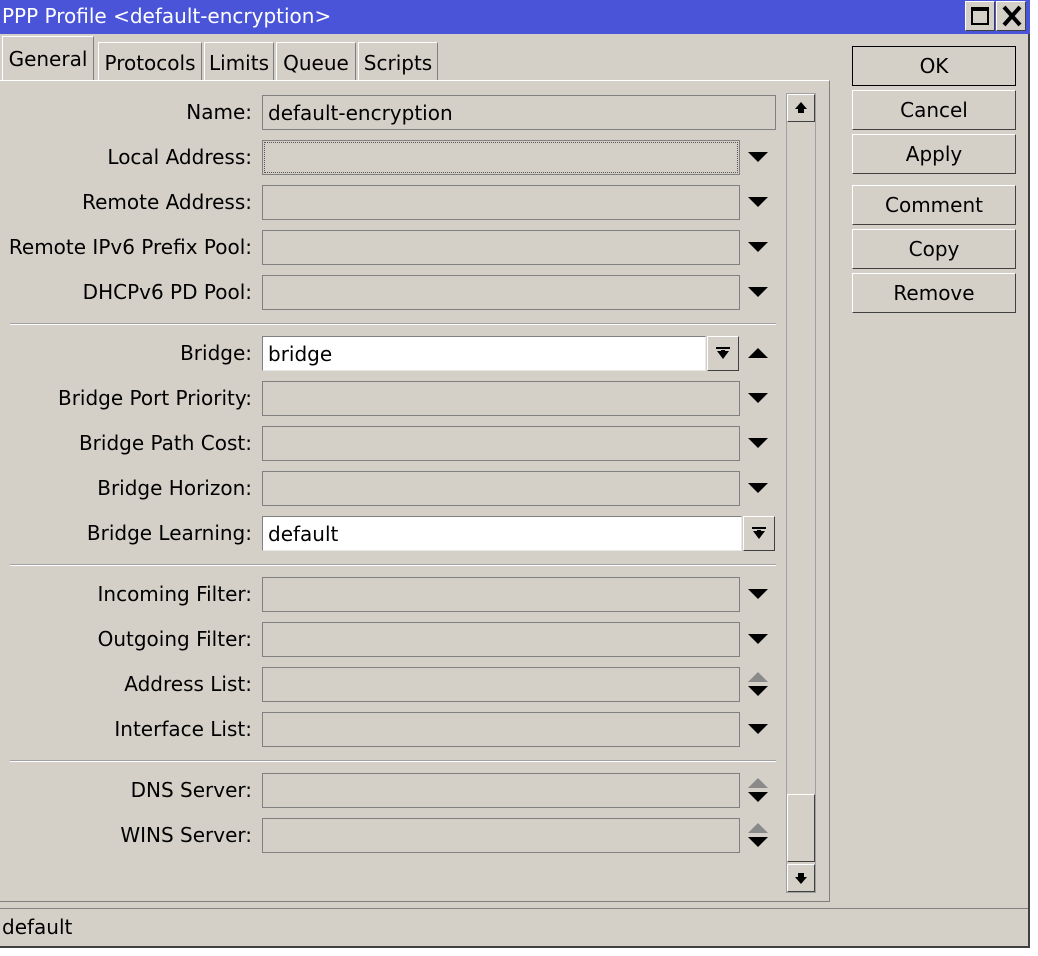  What do you see at coordinates (174, 488) in the screenshot?
I see `bridge-horizon-label: Bridge Horizon:` at bounding box center [174, 488].